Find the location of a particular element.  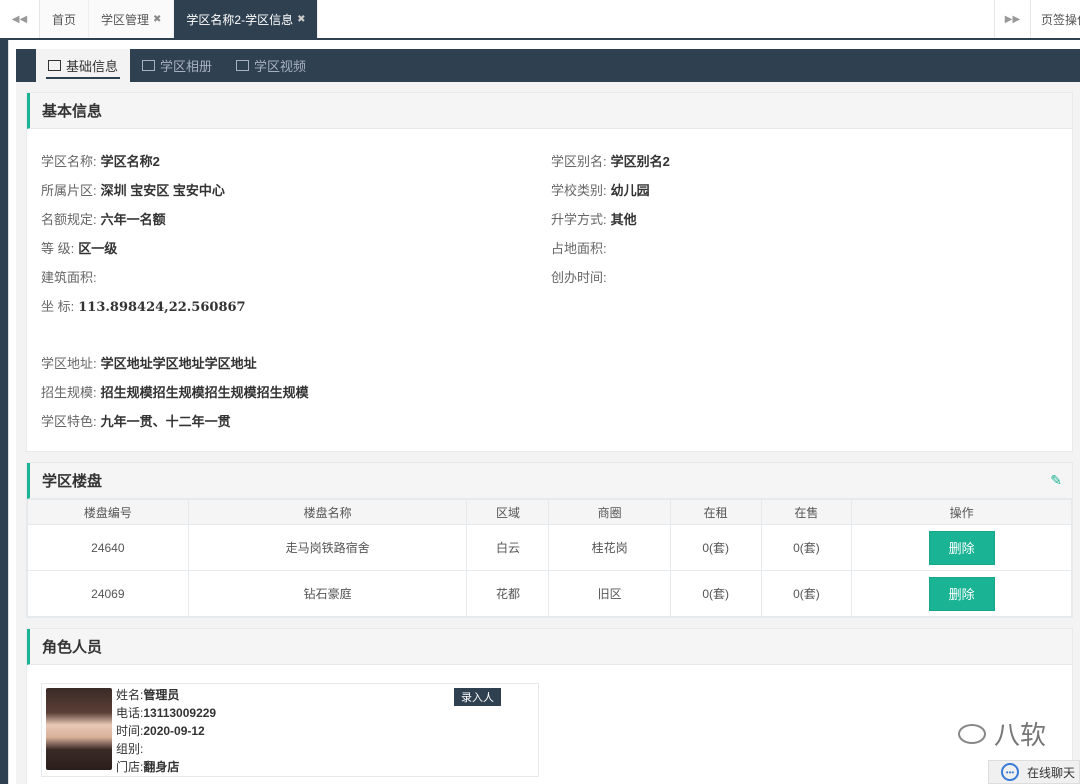

avatar is located at coordinates (79, 729).